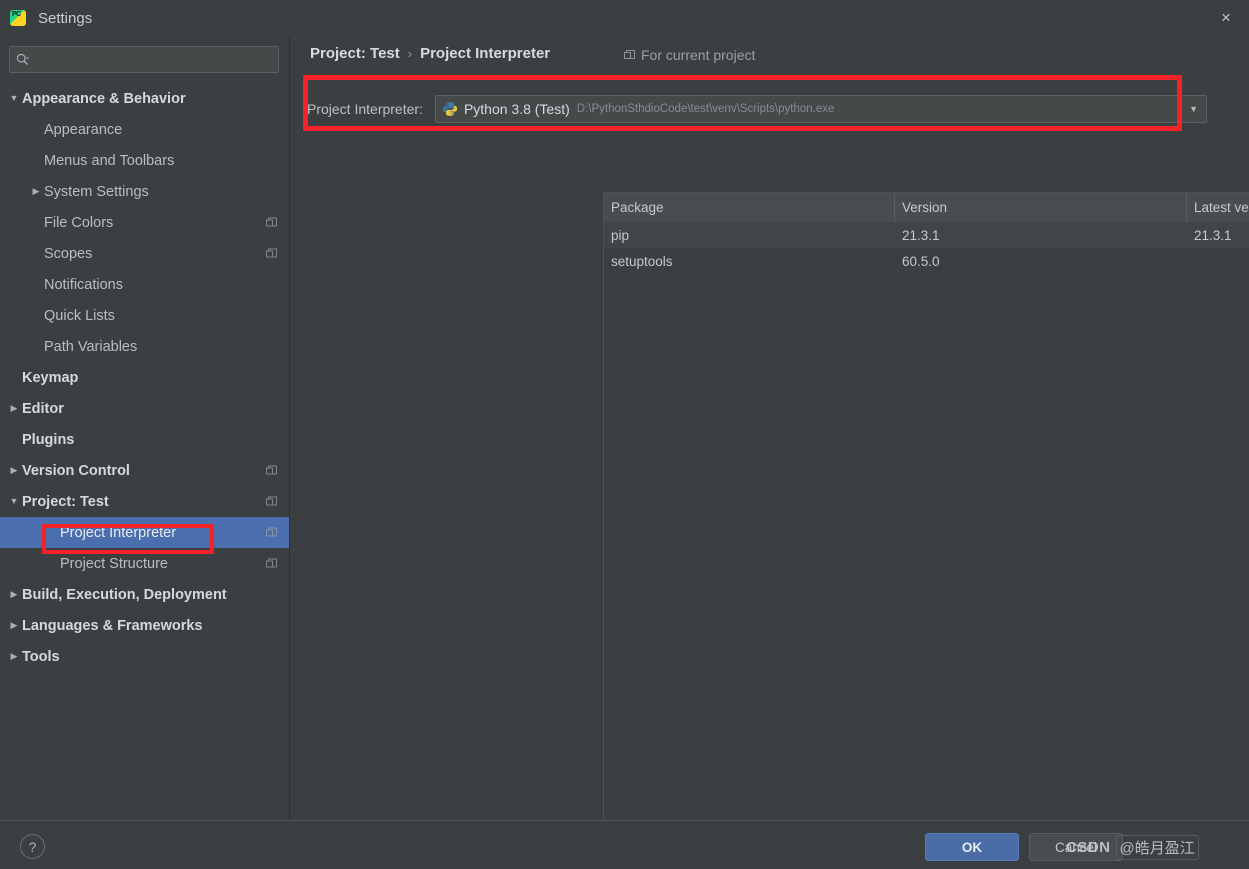  Describe the element at coordinates (22, 59) in the screenshot. I see `search-icon` at that location.